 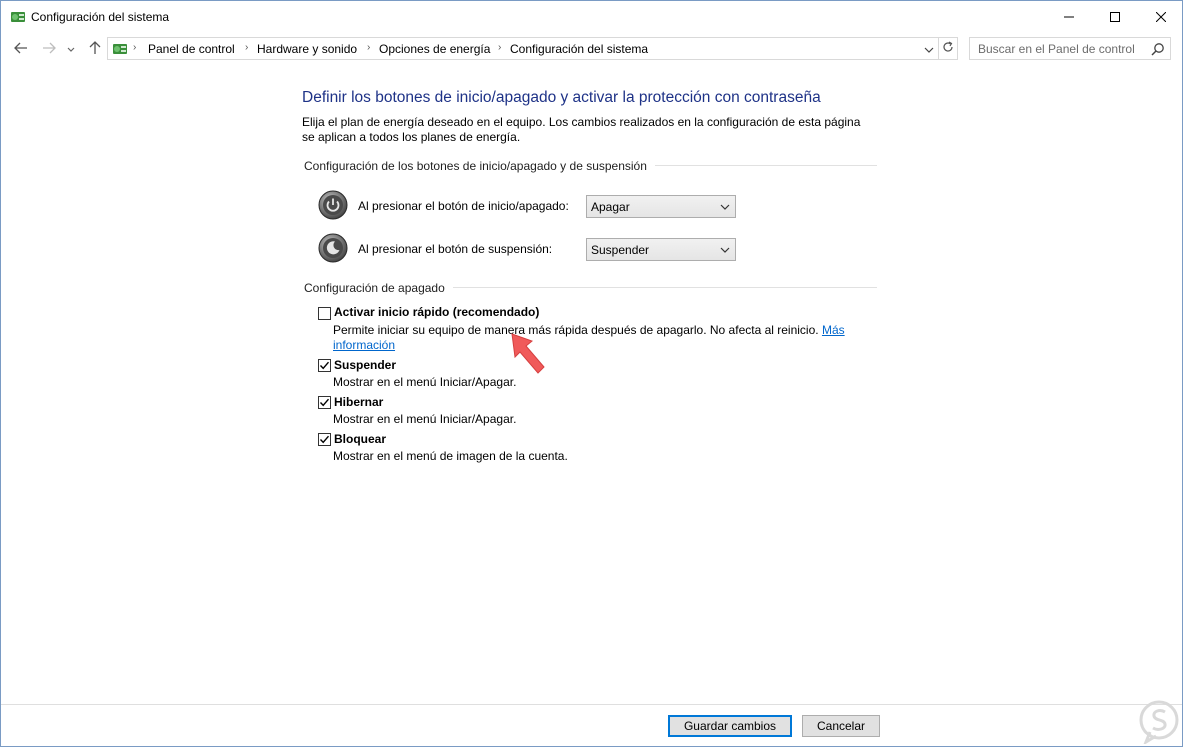 I want to click on fast-startup-checkbox, so click(x=324, y=313).